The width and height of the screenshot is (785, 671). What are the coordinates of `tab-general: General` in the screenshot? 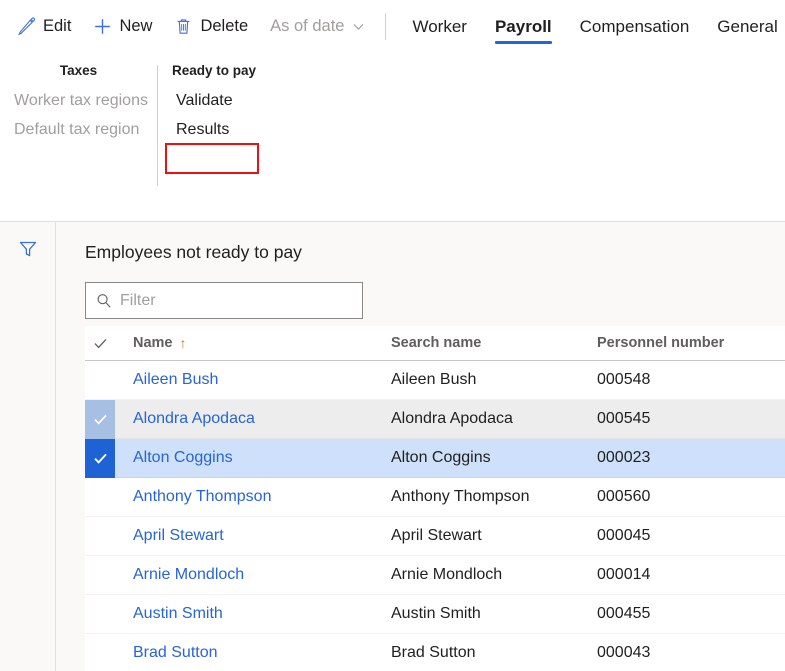 It's located at (744, 26).